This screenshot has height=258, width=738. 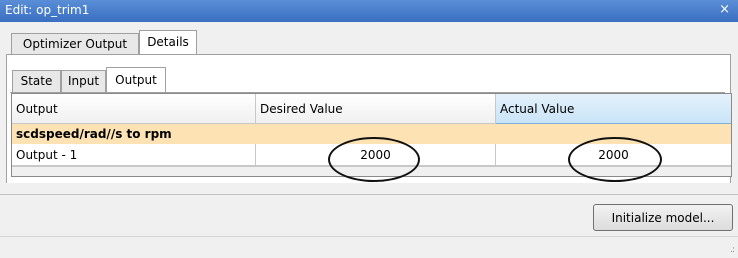 I want to click on subtab-output: Output, so click(x=136, y=80).